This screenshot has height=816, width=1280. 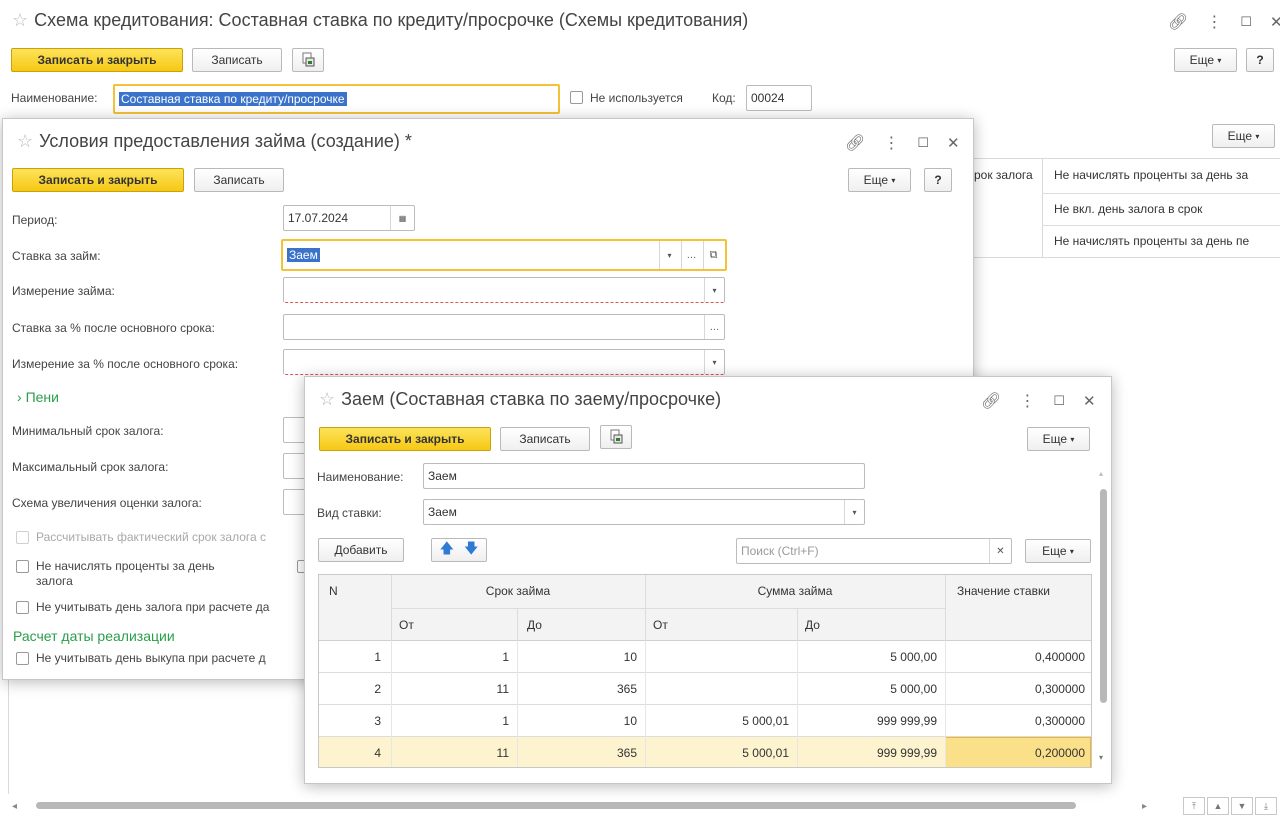 What do you see at coordinates (1144, 806) in the screenshot?
I see `scroll-right-icon: ▸` at bounding box center [1144, 806].